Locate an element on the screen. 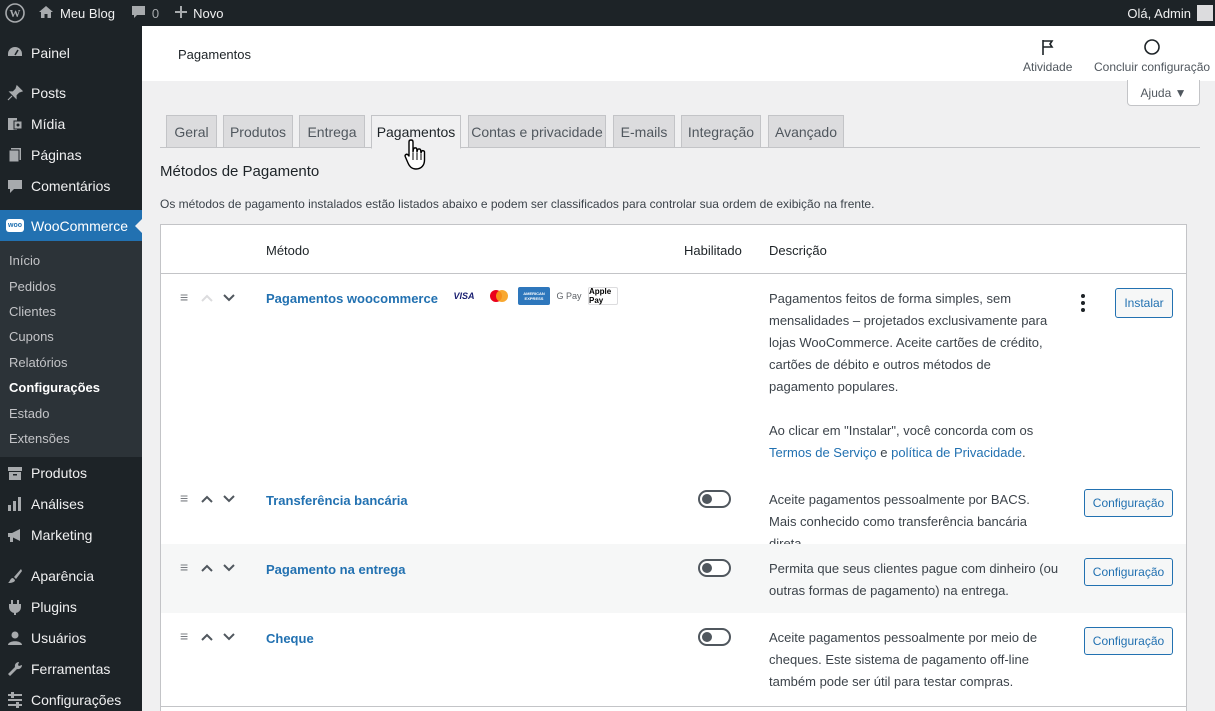  and-text: e is located at coordinates (884, 452).